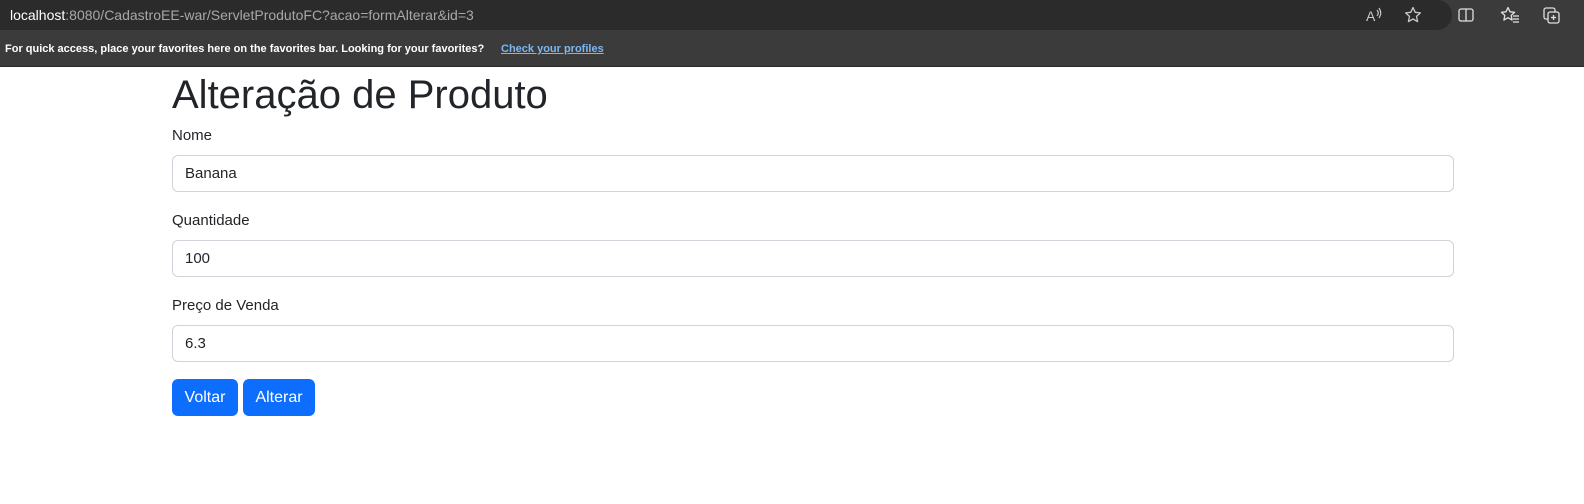 The width and height of the screenshot is (1584, 504). Describe the element at coordinates (1510, 15) in the screenshot. I see `favorites-icon` at that location.